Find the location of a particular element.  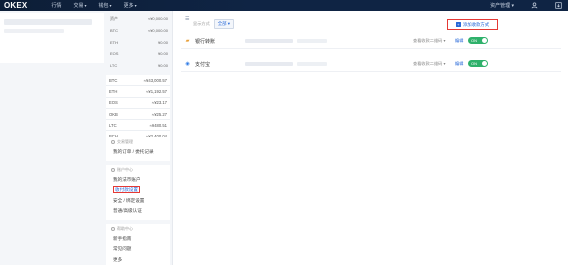

payment-method-row-bank: ▰ 银行转账 查看收款二维码 ▾ 编辑 ON is located at coordinates (371, 42).